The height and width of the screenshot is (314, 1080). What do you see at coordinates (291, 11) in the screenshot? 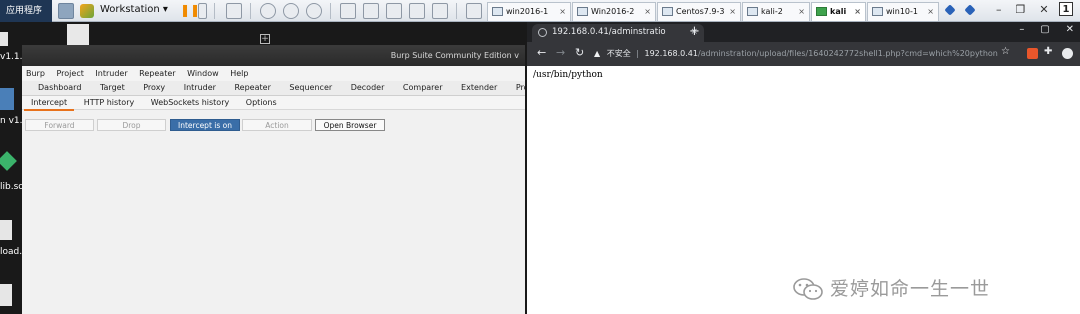
I see `revert-snapshot-icon` at bounding box center [291, 11].